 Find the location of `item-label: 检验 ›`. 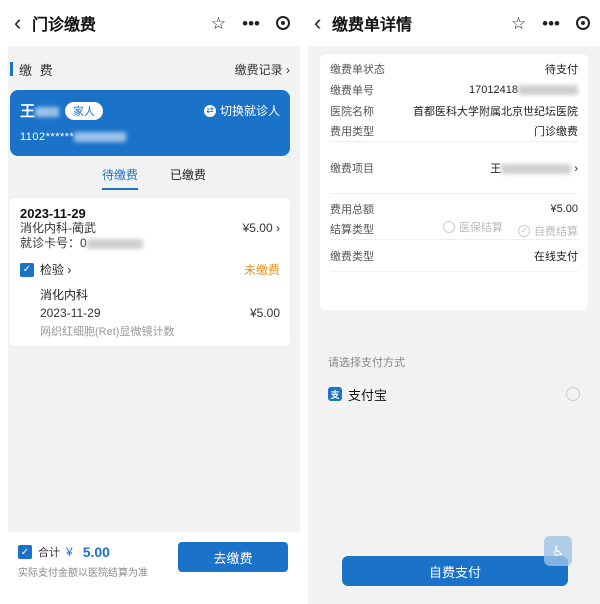

item-label: 检验 › is located at coordinates (55, 269).